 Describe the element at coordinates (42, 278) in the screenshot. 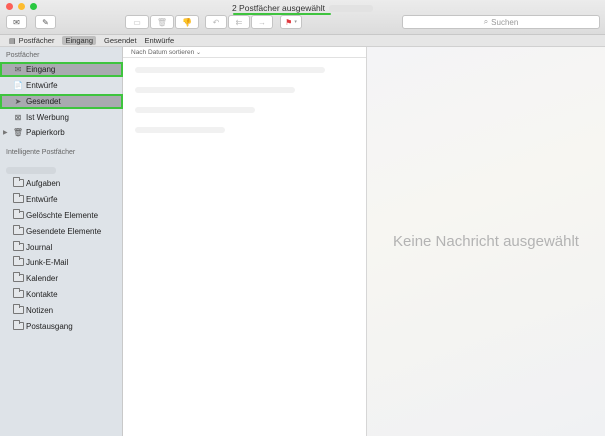

I see `folder-label: Kalender` at that location.